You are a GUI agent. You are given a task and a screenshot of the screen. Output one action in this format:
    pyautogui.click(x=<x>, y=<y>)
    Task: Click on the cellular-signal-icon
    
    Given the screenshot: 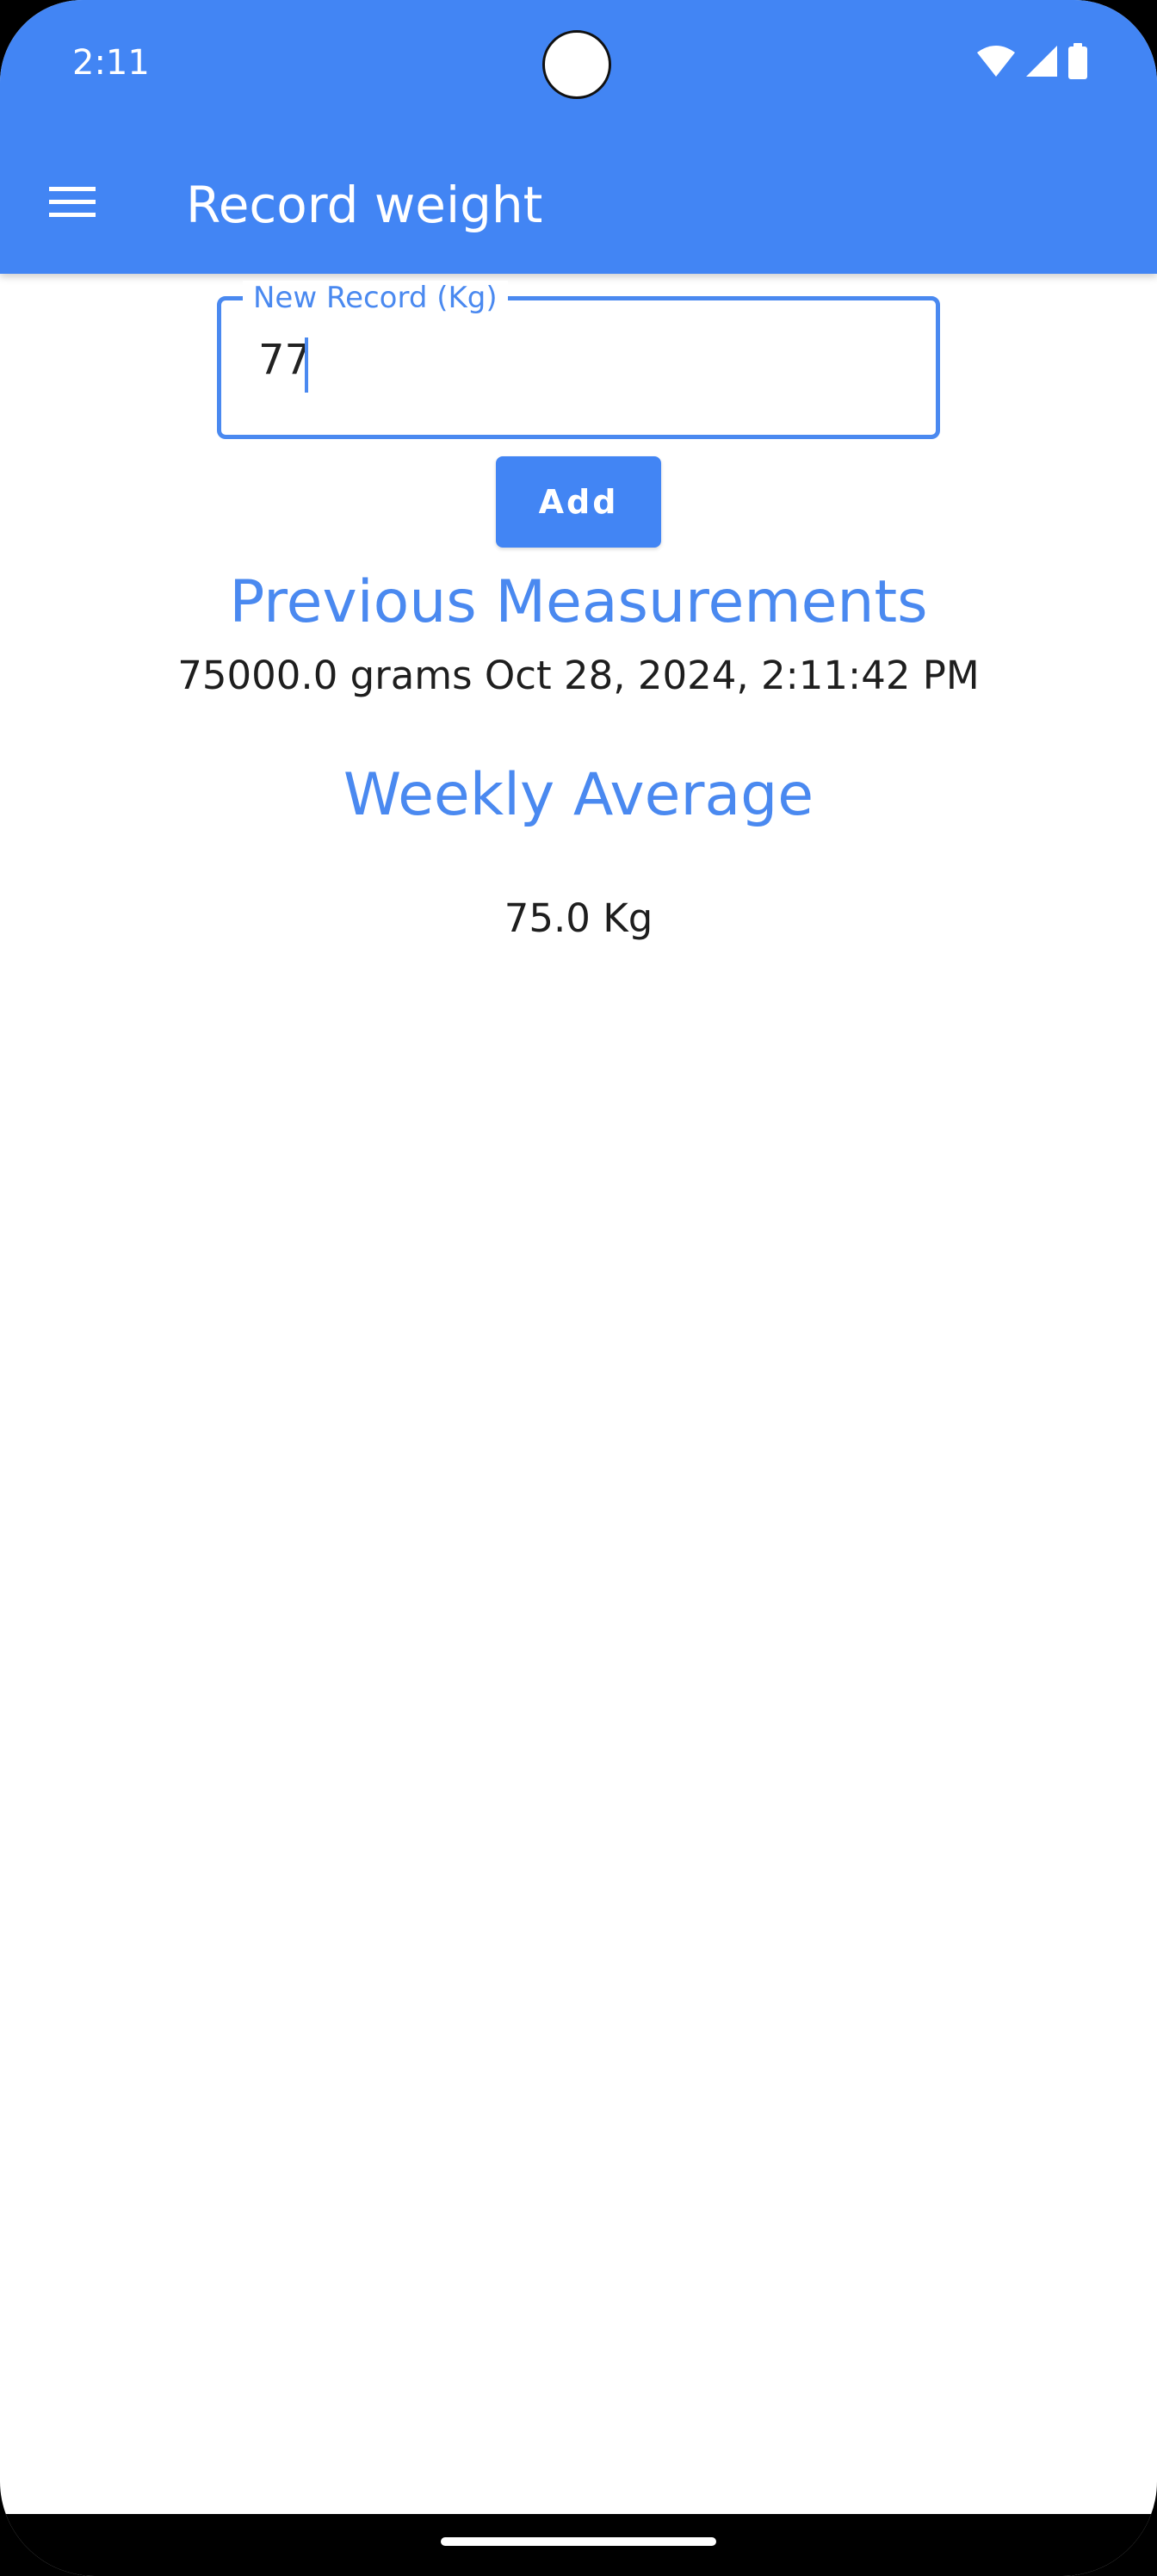 What is the action you would take?
    pyautogui.click(x=1042, y=64)
    